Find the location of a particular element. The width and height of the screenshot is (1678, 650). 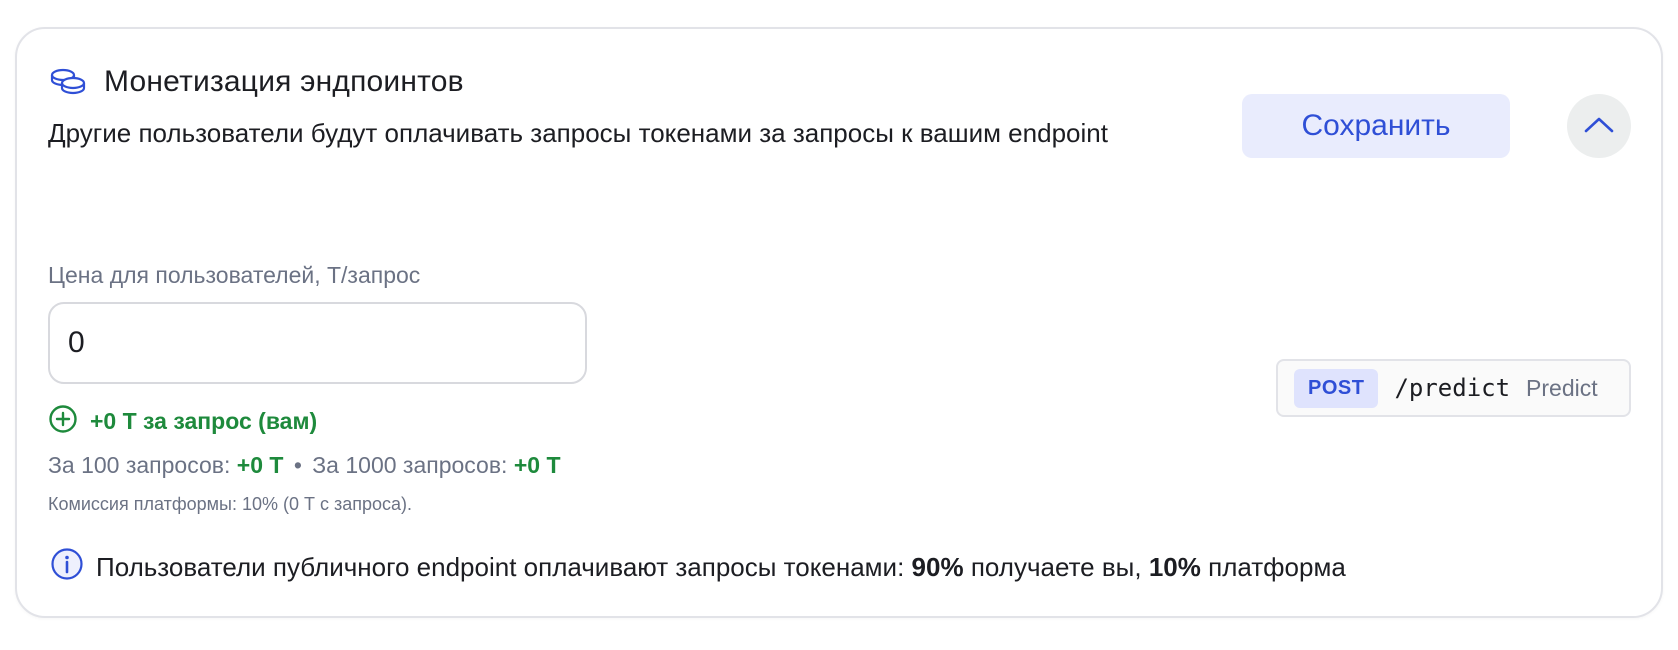

per100-label: За 100 запросов: is located at coordinates (139, 465).